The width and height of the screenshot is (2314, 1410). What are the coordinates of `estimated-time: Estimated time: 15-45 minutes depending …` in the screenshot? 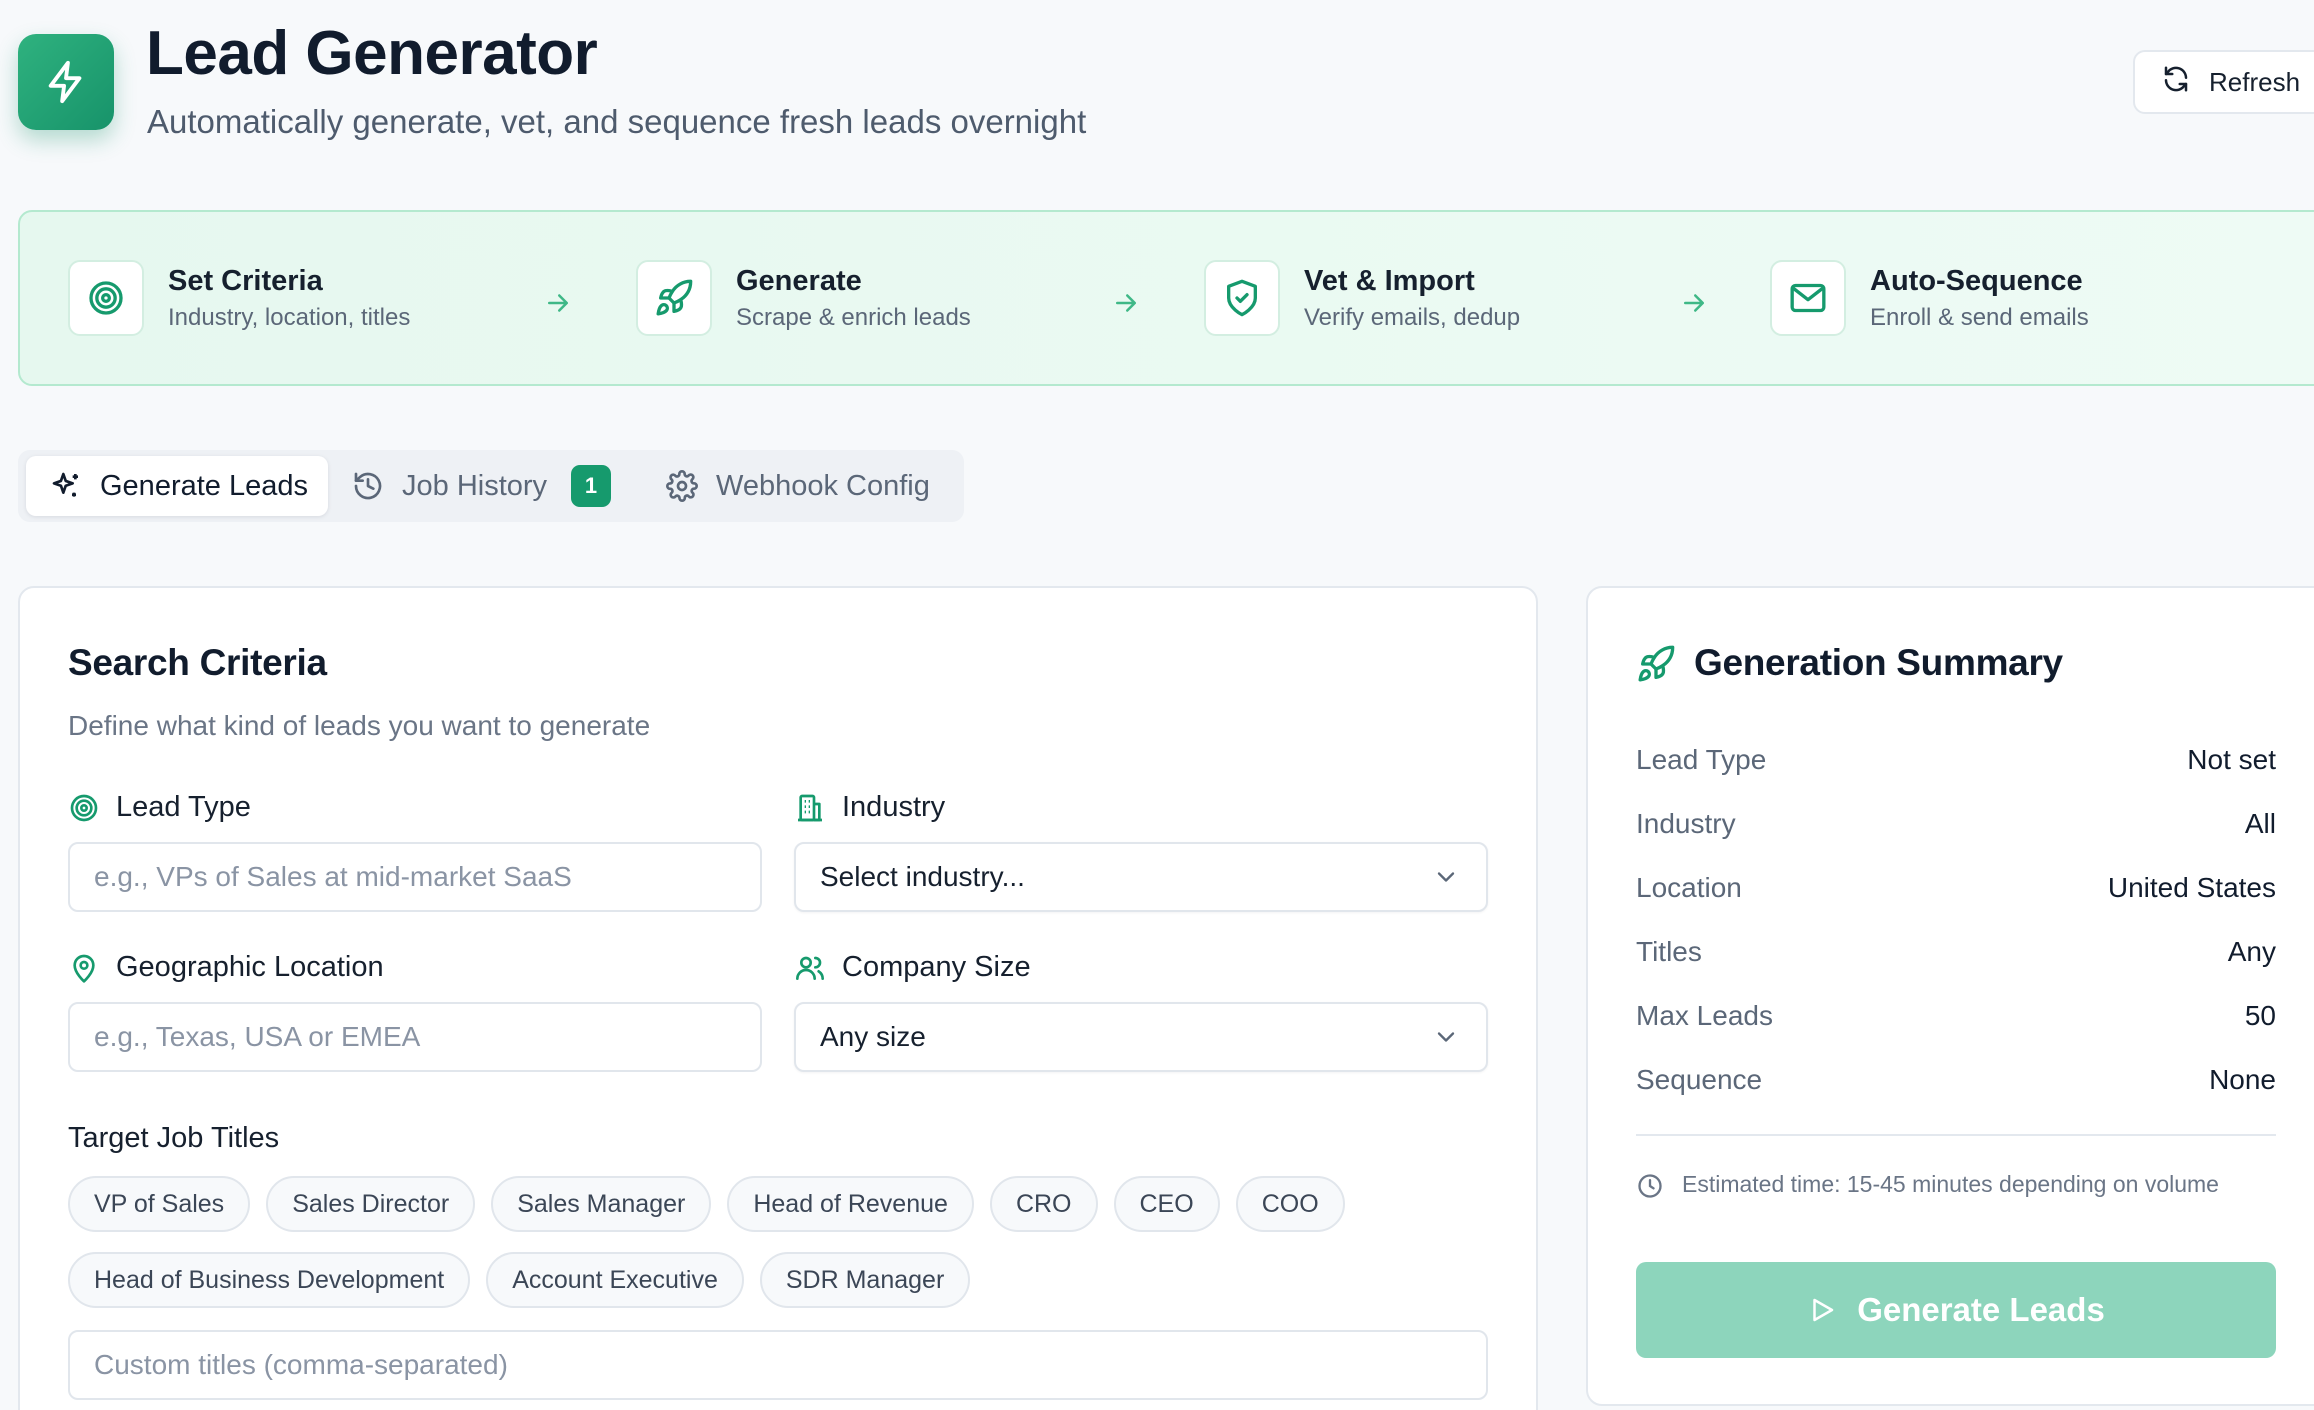 It's located at (1956, 1184).